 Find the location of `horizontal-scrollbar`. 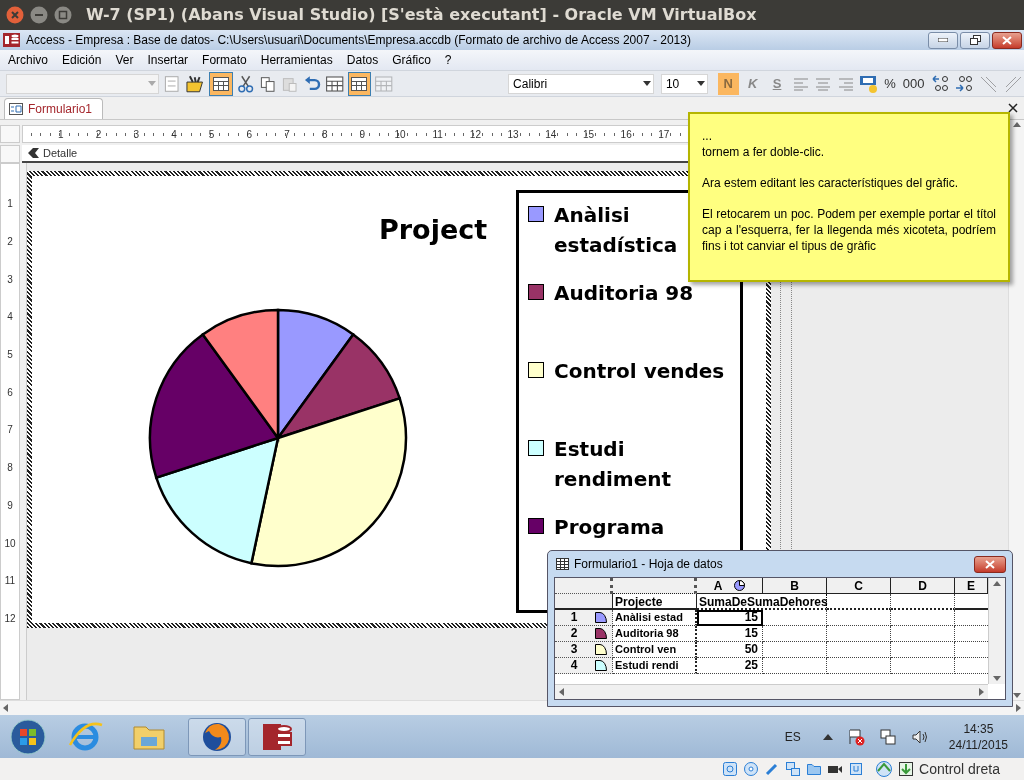

horizontal-scrollbar is located at coordinates (771, 691).